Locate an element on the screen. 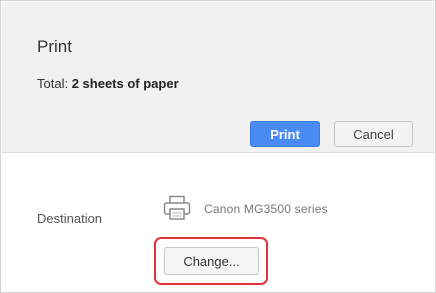 The height and width of the screenshot is (293, 436). destination-label: Destination is located at coordinates (70, 218).